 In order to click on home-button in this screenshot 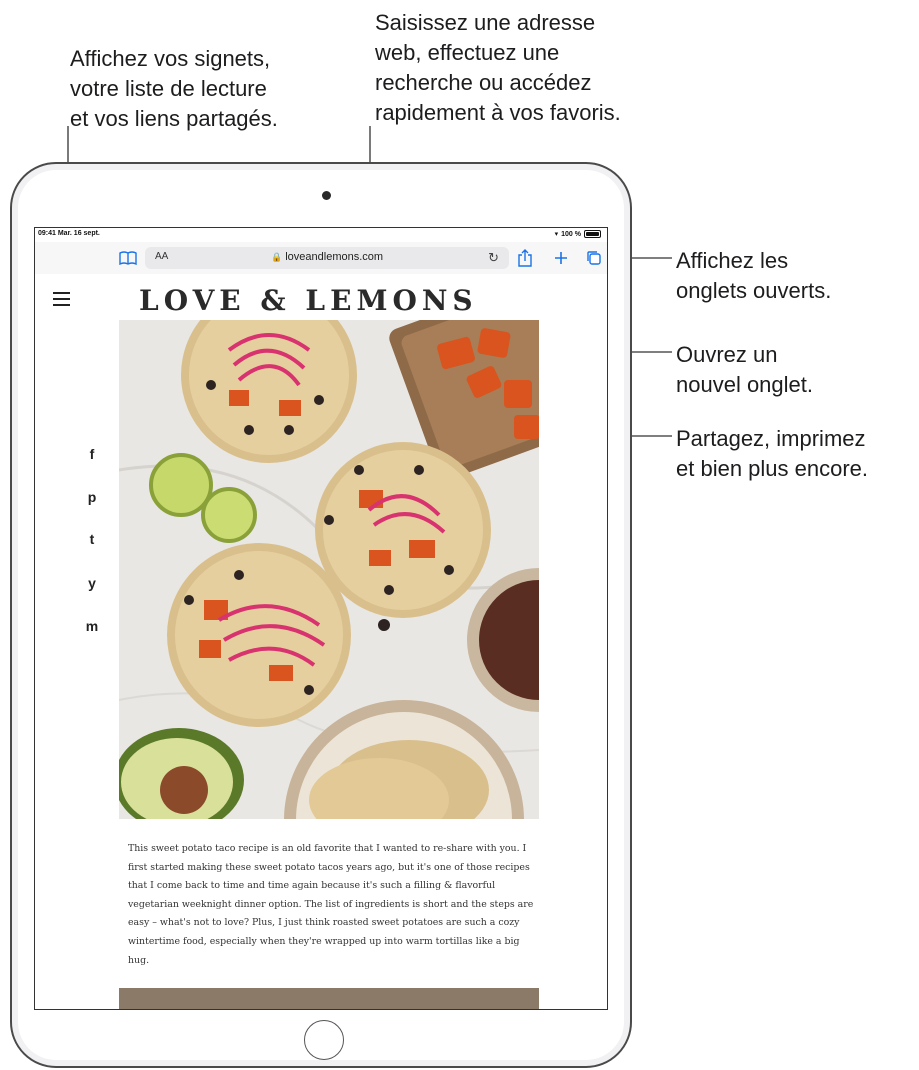, I will do `click(324, 1040)`.